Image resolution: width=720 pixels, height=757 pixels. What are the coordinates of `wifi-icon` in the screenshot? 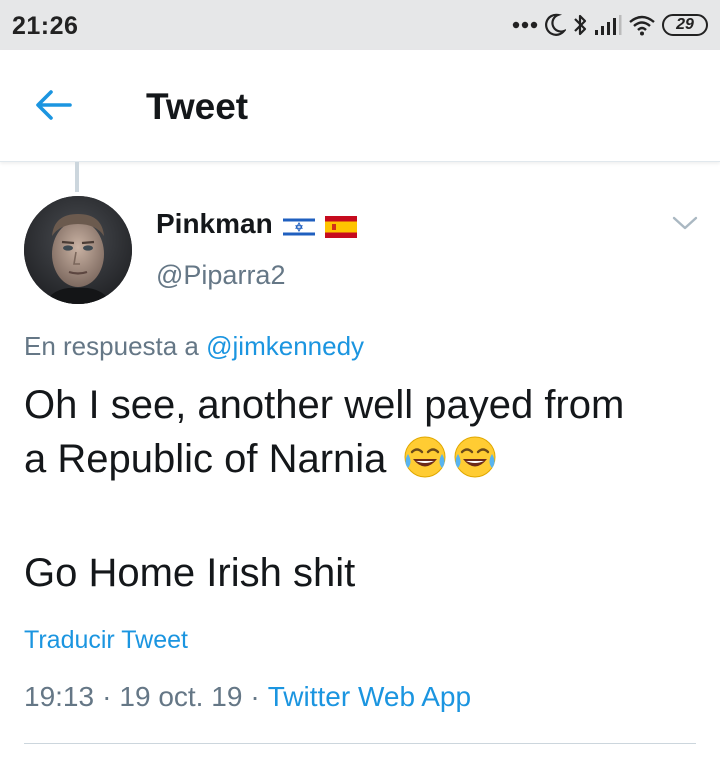 It's located at (642, 25).